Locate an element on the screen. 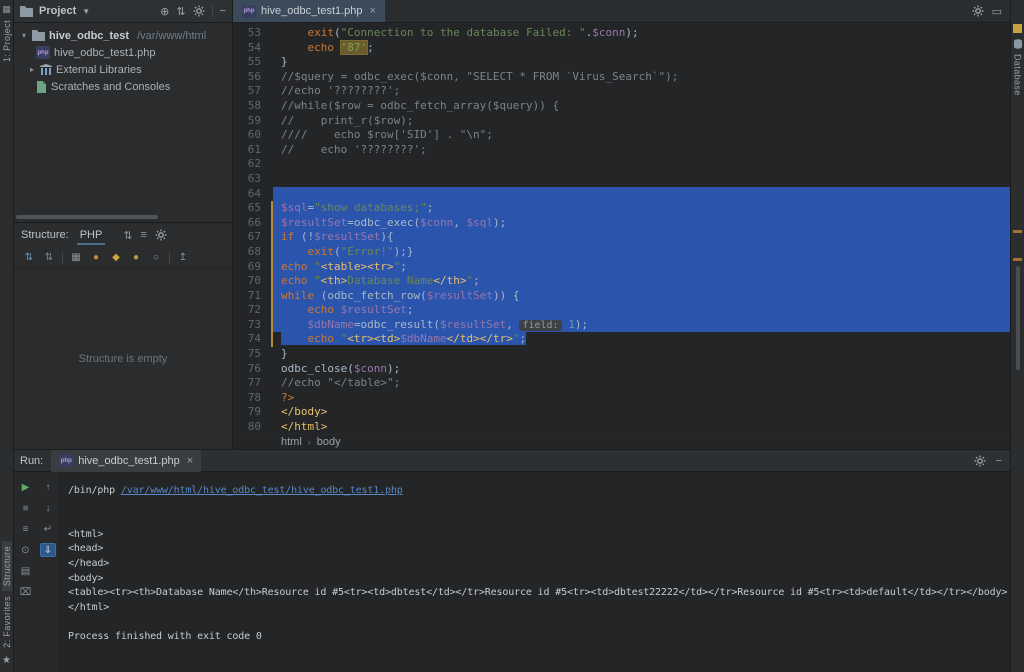  run-toolbar-secondary: ↑ ↓ ↵ ⇓ is located at coordinates (48, 572).